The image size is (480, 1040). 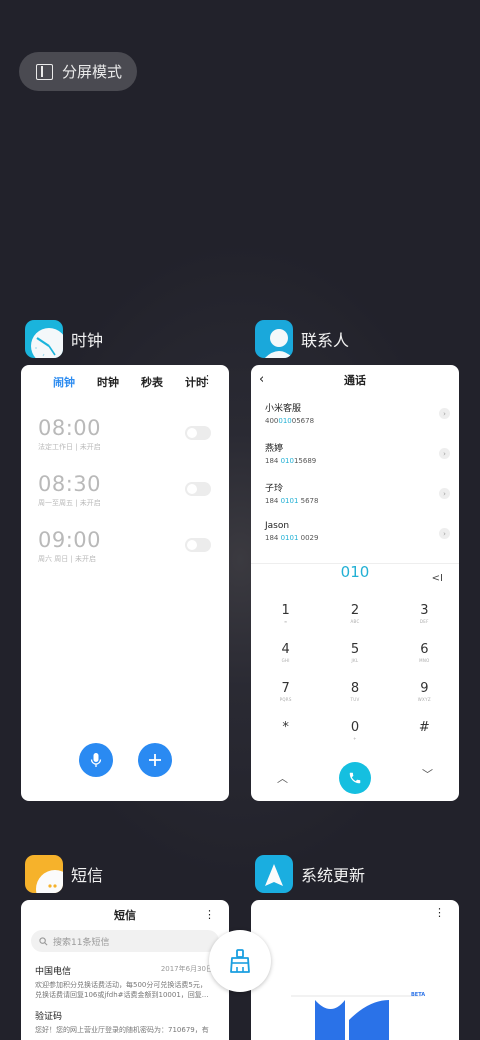 What do you see at coordinates (121, 985) in the screenshot?
I see `sms-preview: 欢迎参加积分兑换话费活动，每500分可兑换话费5元，` at bounding box center [121, 985].